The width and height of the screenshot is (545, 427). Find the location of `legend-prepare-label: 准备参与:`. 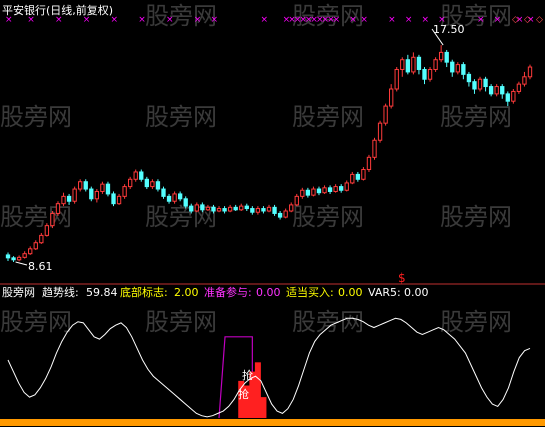

legend-prepare-label: 准备参与: is located at coordinates (228, 292).